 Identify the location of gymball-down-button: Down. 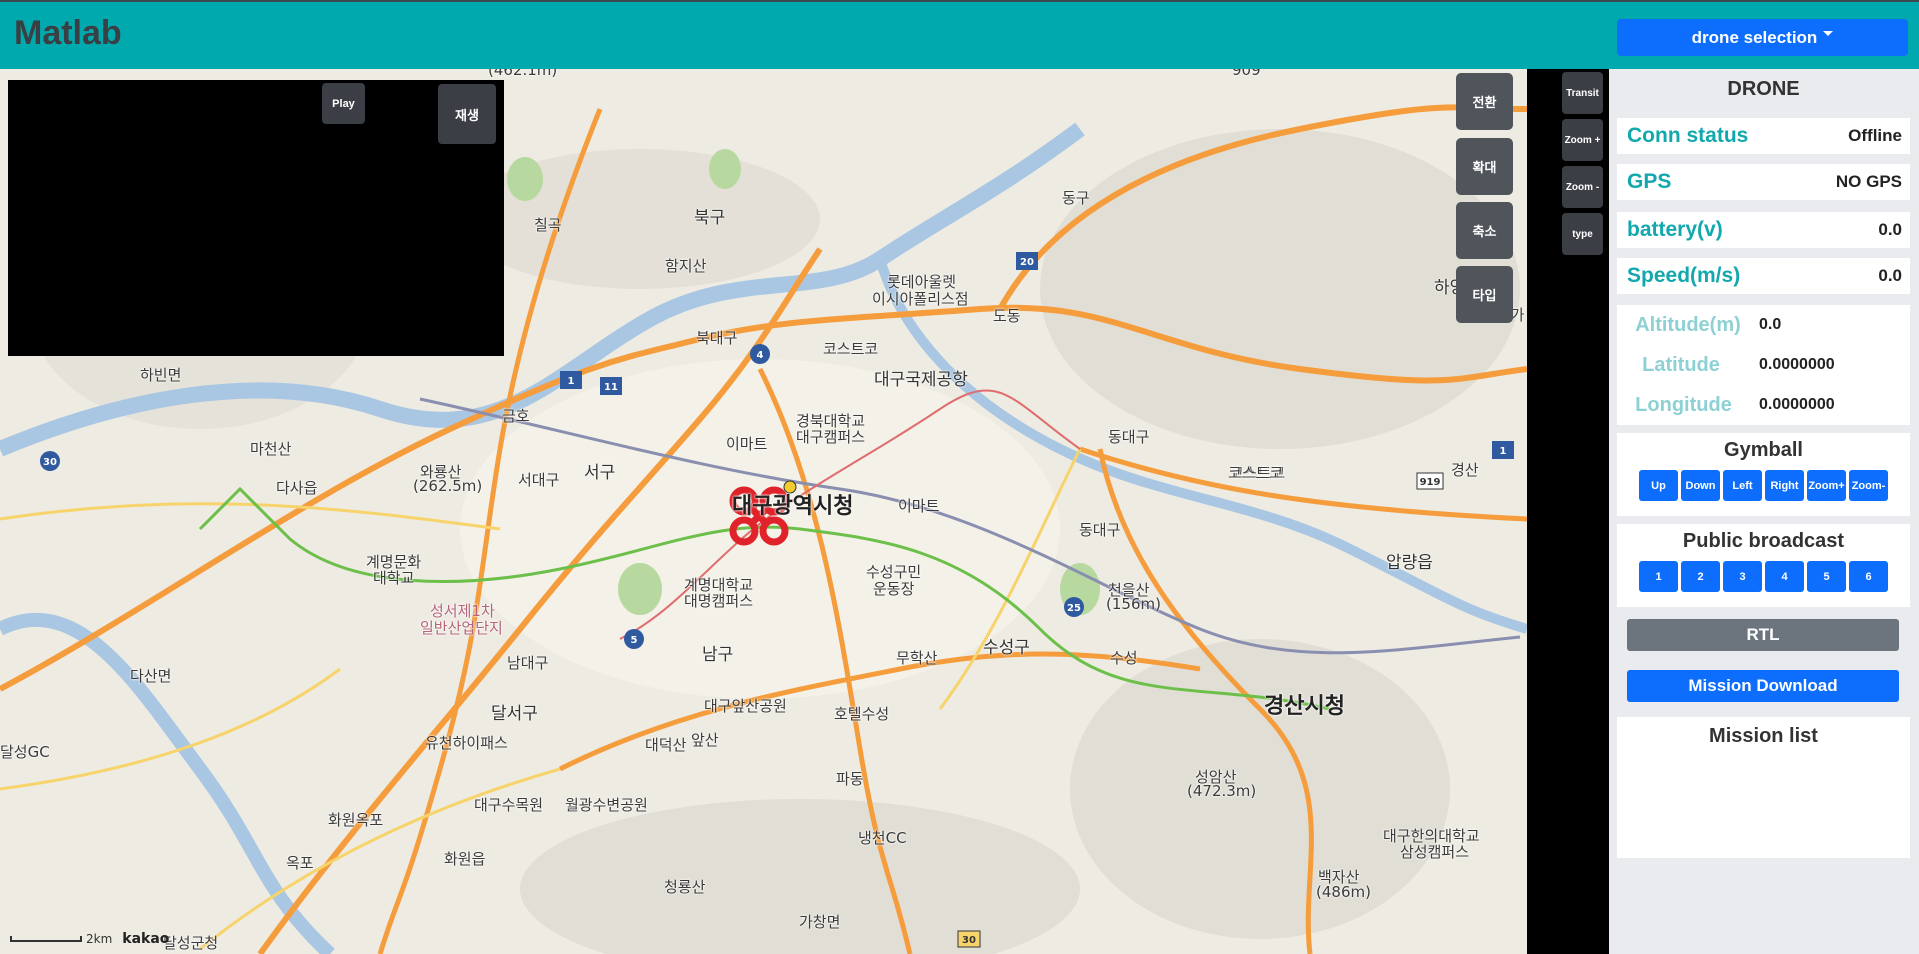
(1700, 485).